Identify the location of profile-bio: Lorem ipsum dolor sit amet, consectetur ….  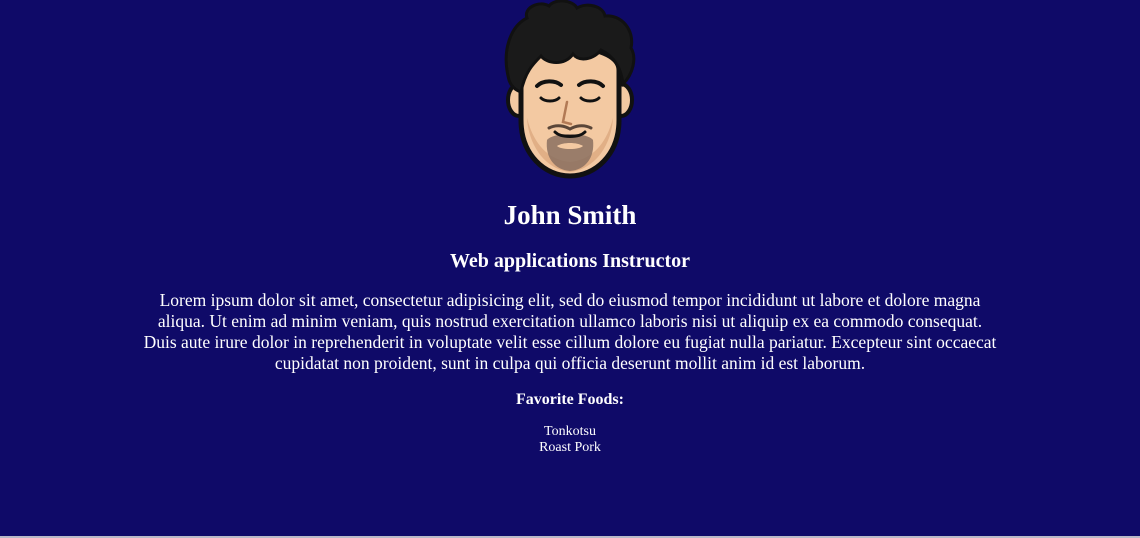
(570, 331).